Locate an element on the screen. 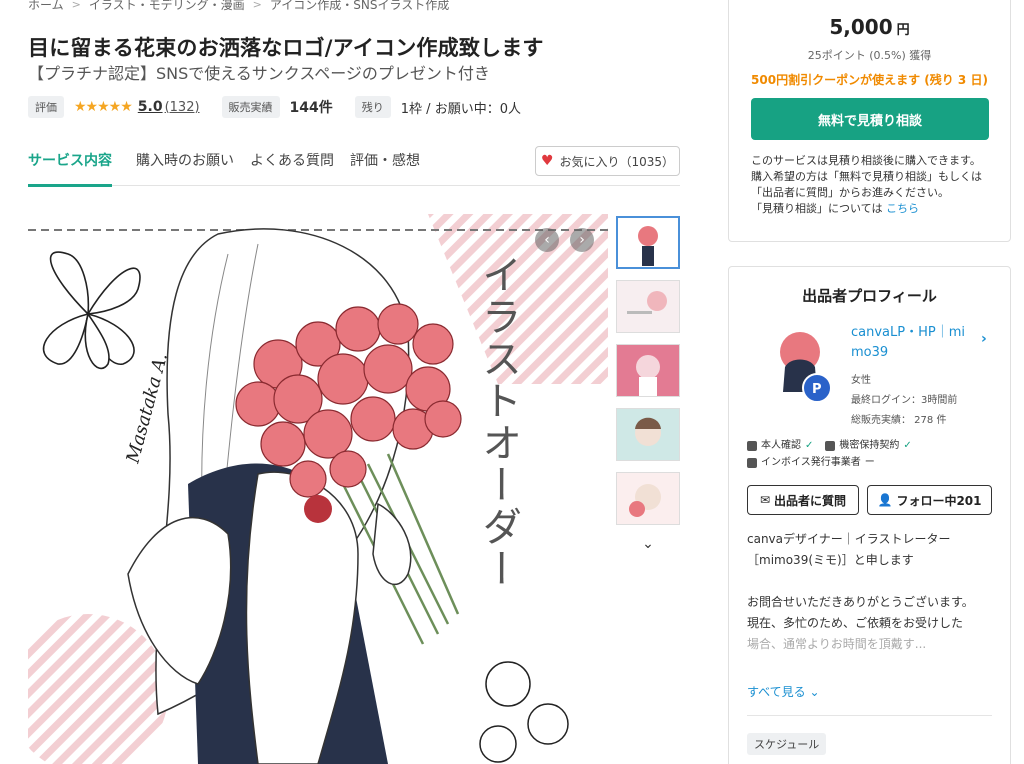  divider is located at coordinates (869, 715).